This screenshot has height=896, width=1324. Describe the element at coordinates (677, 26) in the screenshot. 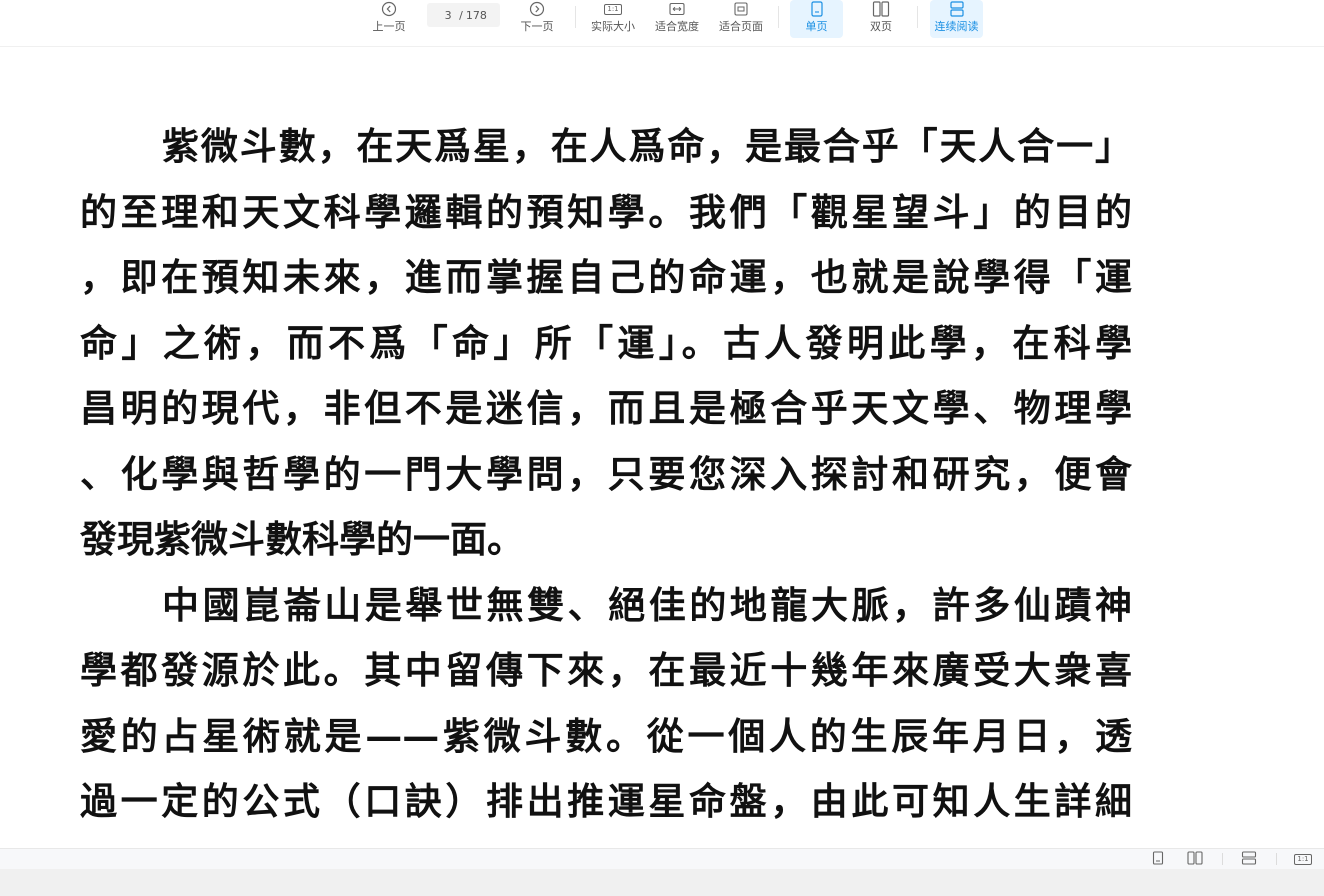

I see `fit-width-label: 适合宽度` at that location.